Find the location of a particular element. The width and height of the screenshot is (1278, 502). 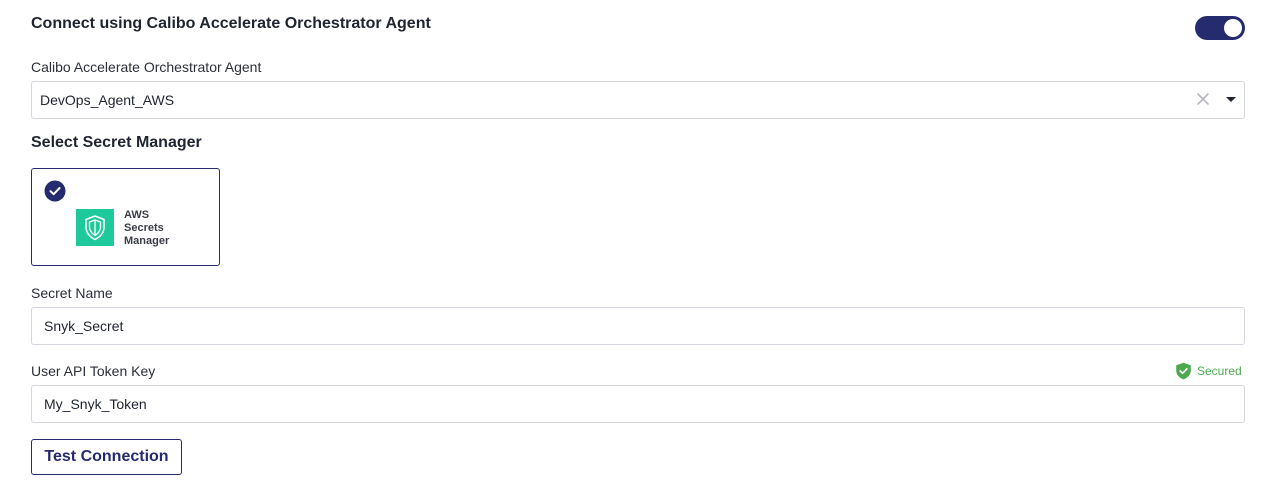

secured-badge: Secured is located at coordinates (1208, 371).